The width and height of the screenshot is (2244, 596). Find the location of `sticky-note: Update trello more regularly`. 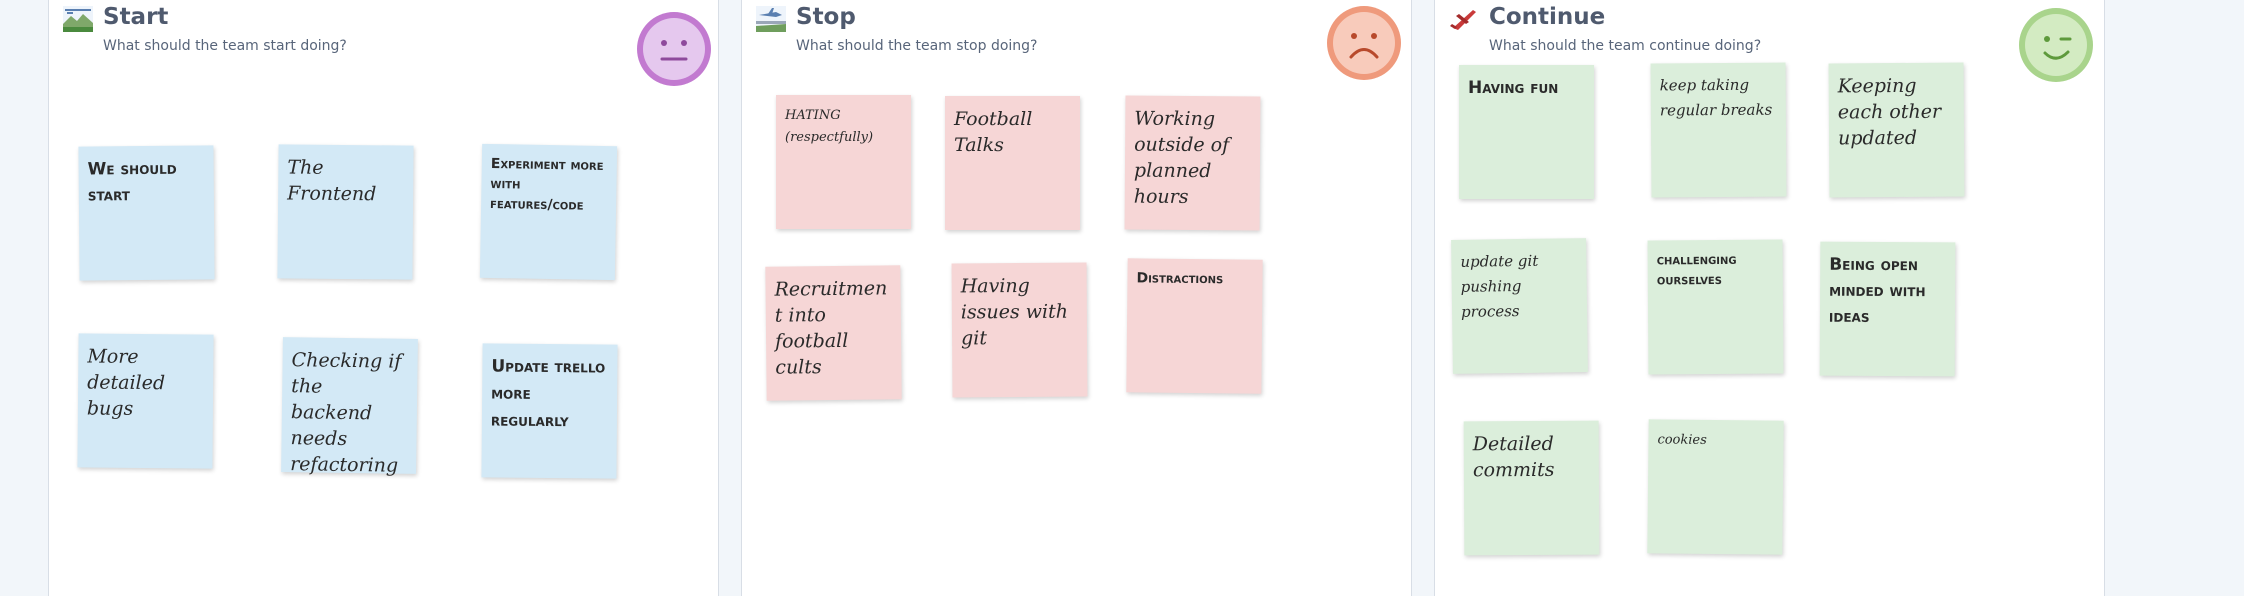

sticky-note: Update trello more regularly is located at coordinates (549, 411).